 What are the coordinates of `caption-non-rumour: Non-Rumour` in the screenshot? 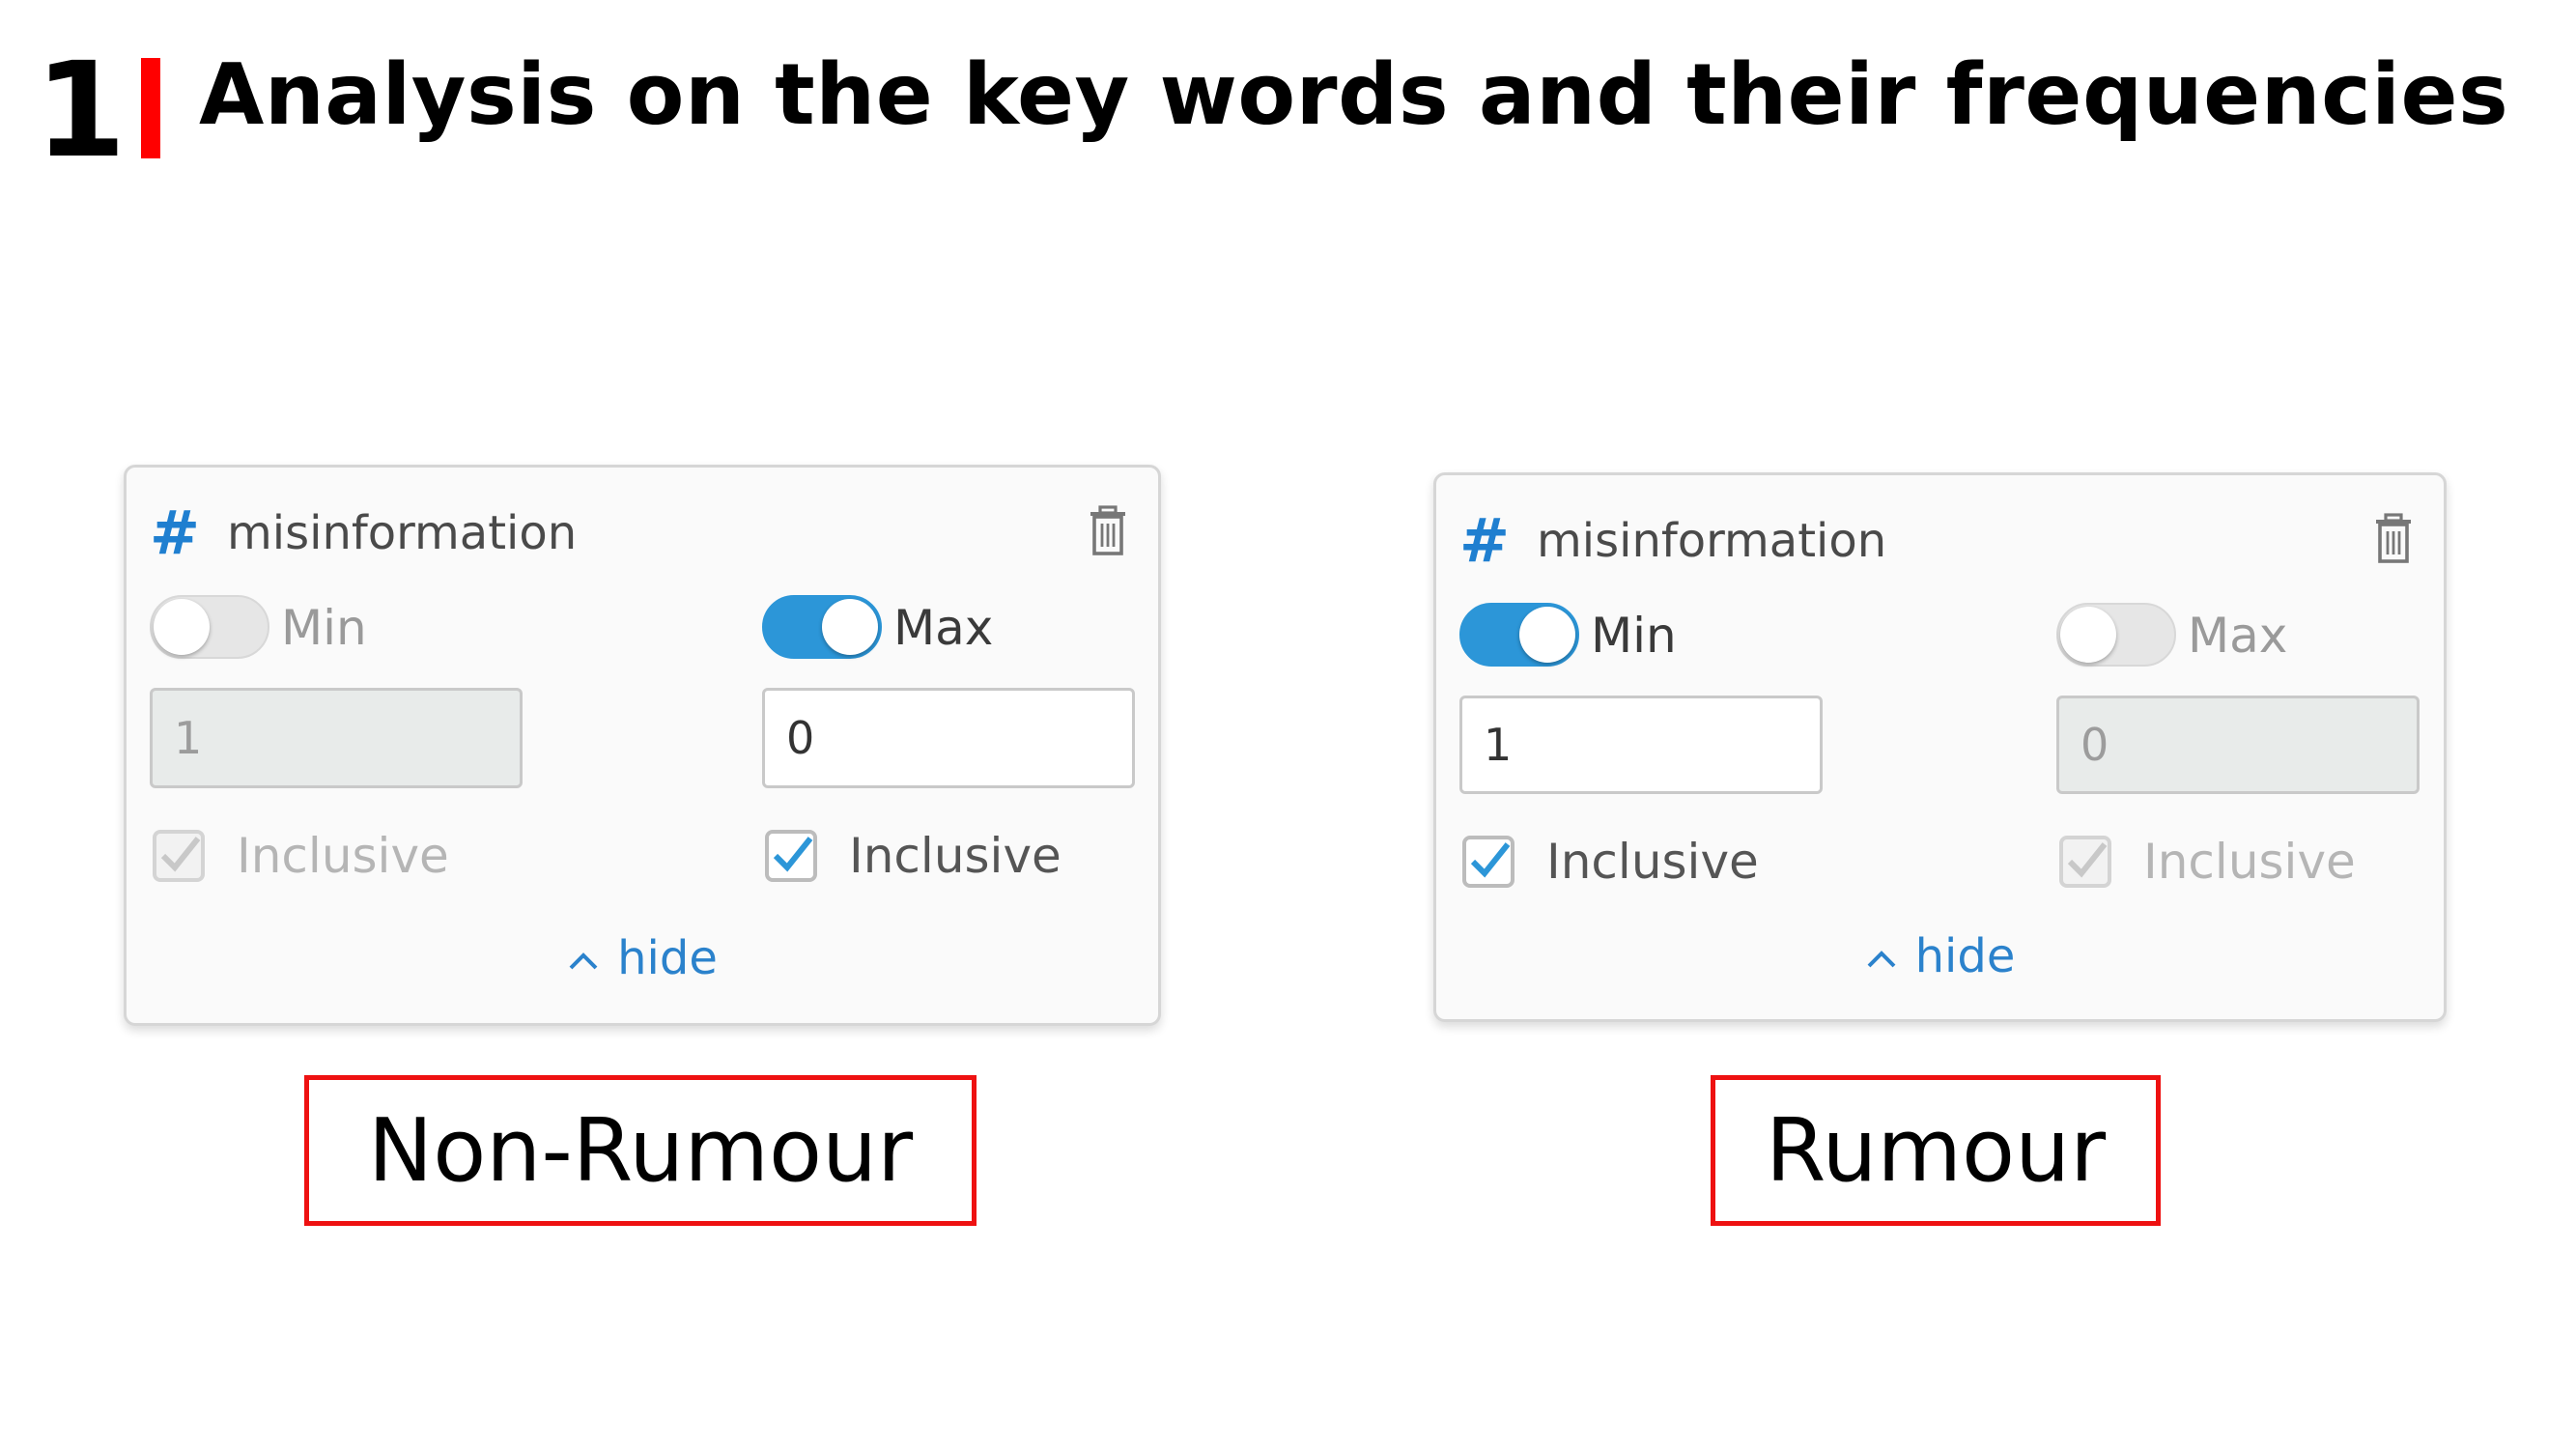 It's located at (640, 1150).